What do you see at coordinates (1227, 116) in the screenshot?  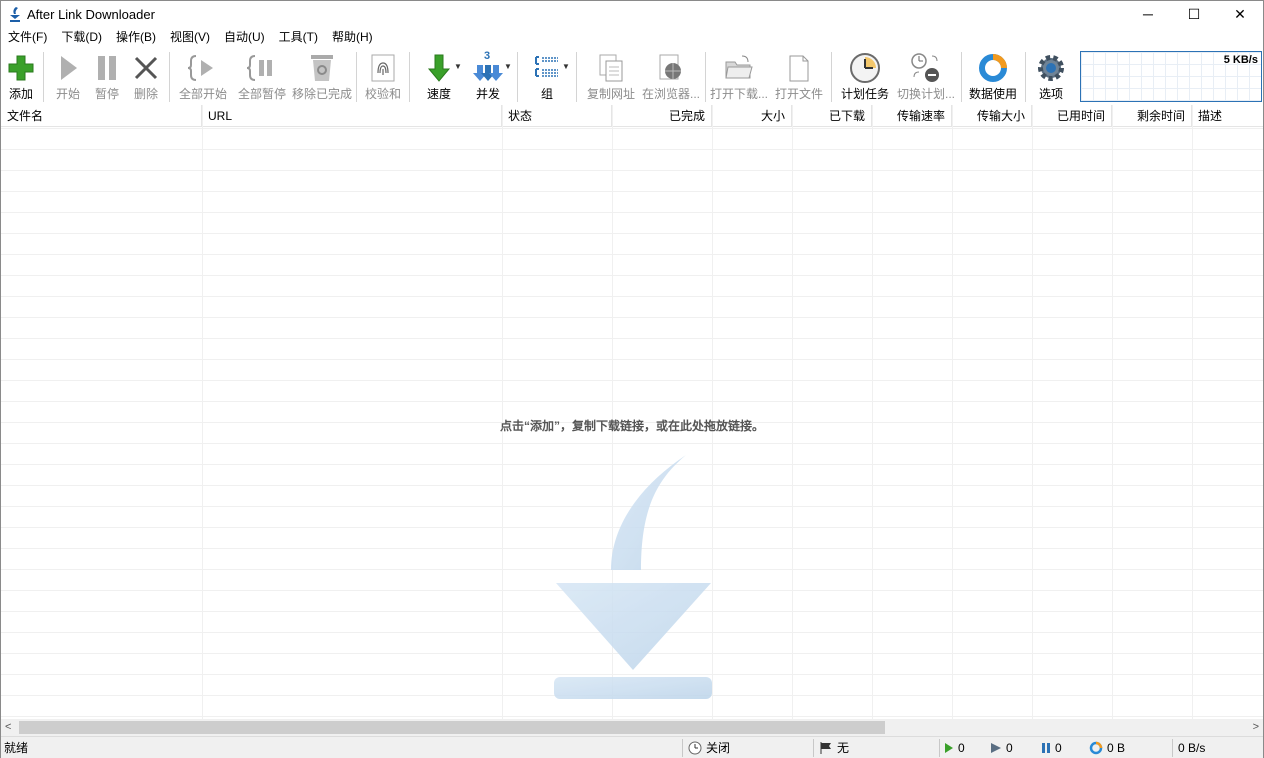 I see `column-description: 描述` at bounding box center [1227, 116].